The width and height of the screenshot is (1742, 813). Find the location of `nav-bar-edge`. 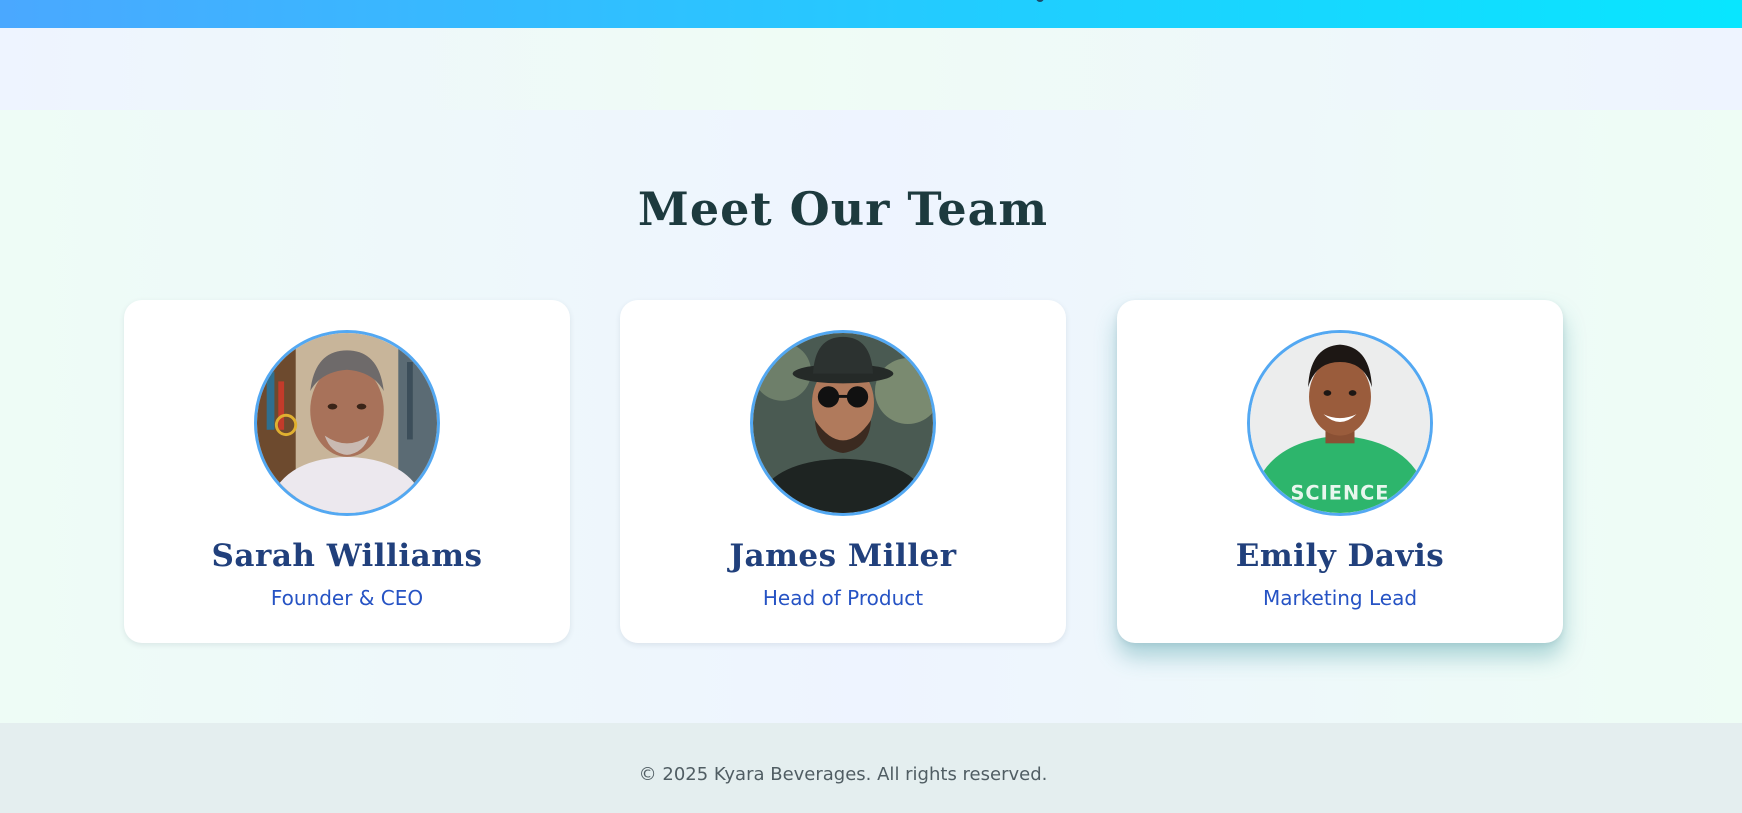

nav-bar-edge is located at coordinates (1040, 1).